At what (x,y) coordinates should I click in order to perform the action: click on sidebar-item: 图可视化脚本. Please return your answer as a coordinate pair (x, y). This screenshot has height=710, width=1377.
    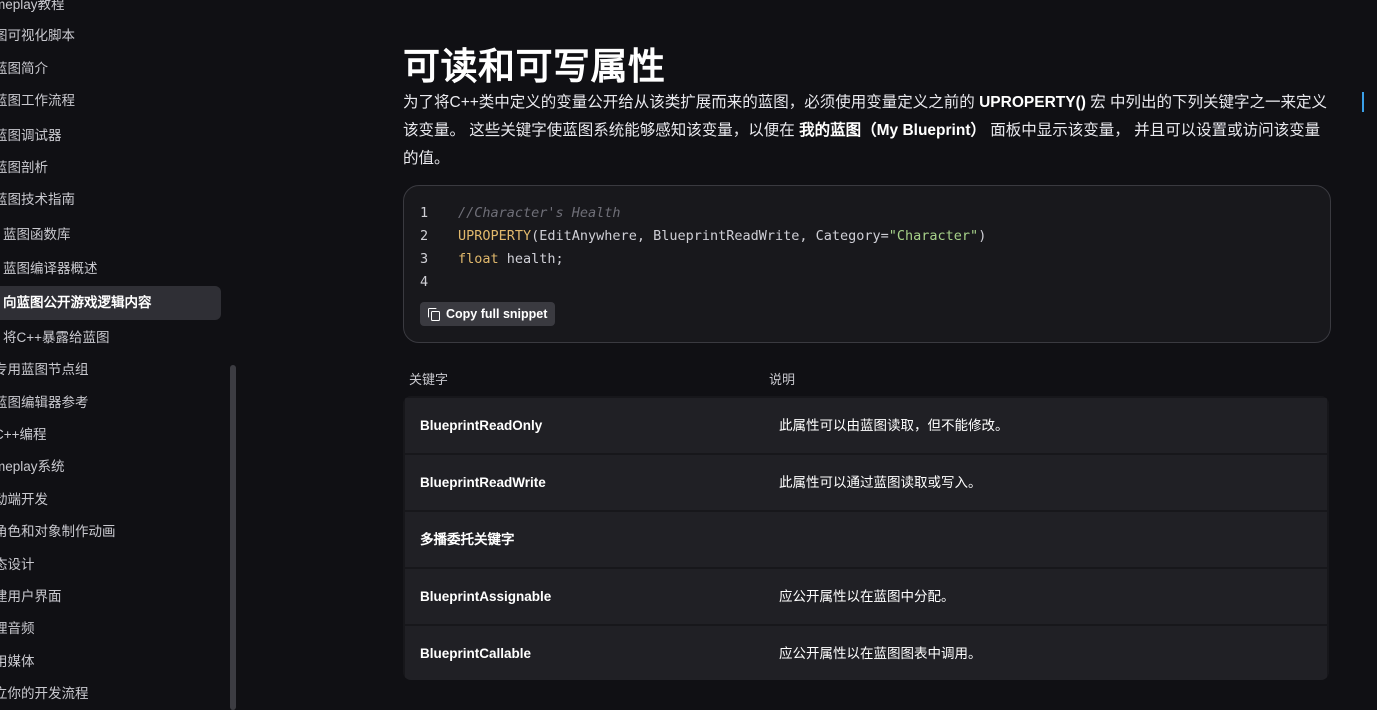
    Looking at the image, I should click on (37, 36).